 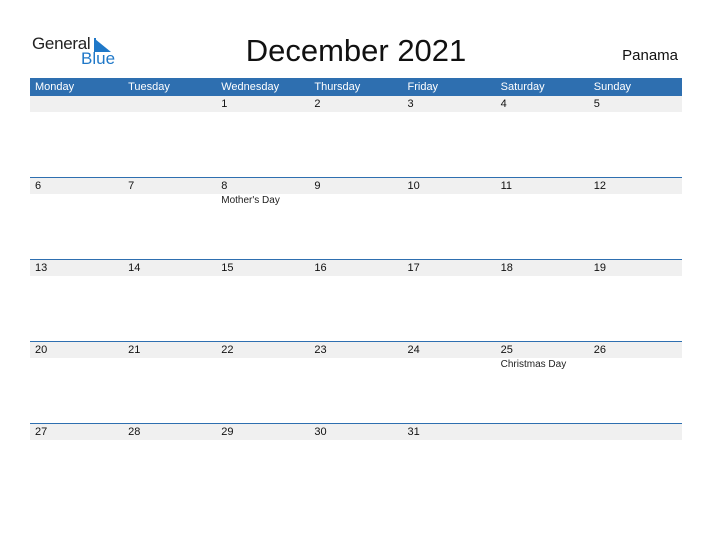 I want to click on week-row: 20 21 22 23 24 25 26 Christmas Day, so click(x=356, y=382).